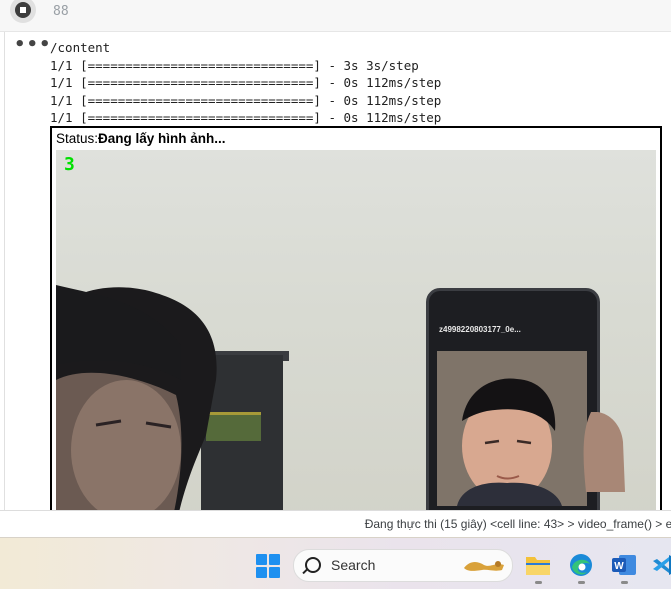  I want to click on run-cell-button, so click(23, 11).